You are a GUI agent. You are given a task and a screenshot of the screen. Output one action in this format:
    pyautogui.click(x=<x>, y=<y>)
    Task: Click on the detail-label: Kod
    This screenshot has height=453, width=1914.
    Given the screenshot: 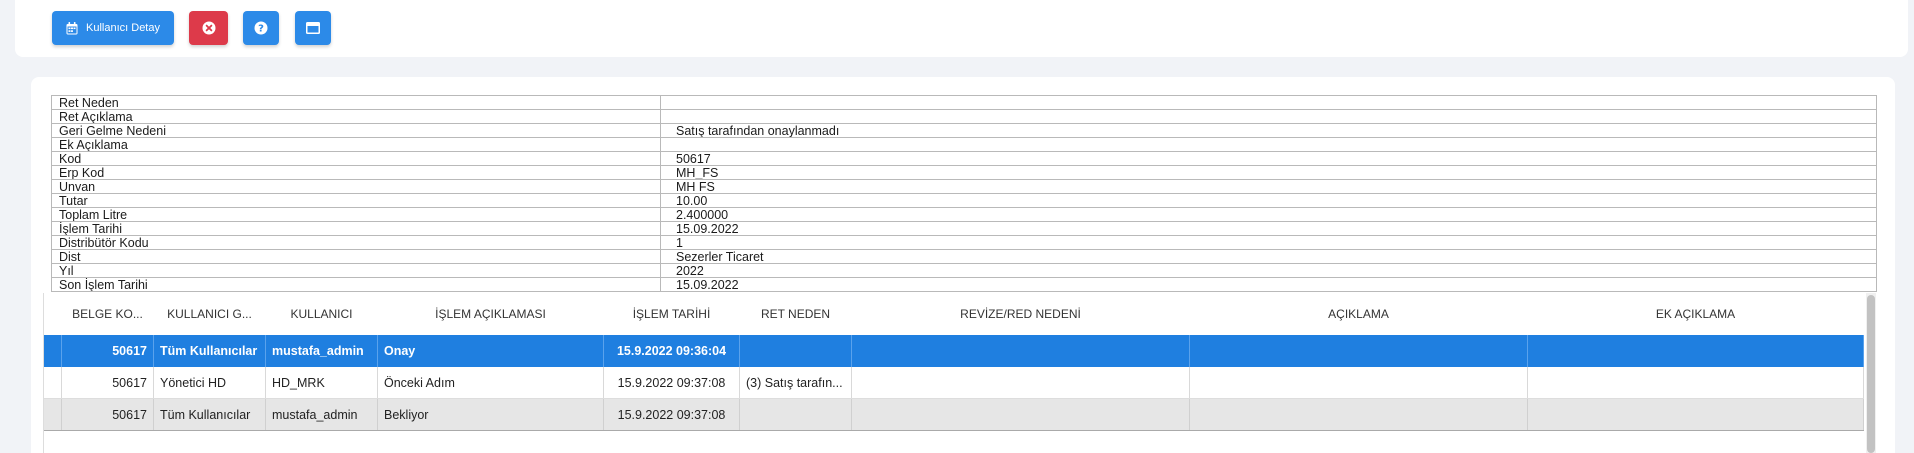 What is the action you would take?
    pyautogui.click(x=356, y=158)
    